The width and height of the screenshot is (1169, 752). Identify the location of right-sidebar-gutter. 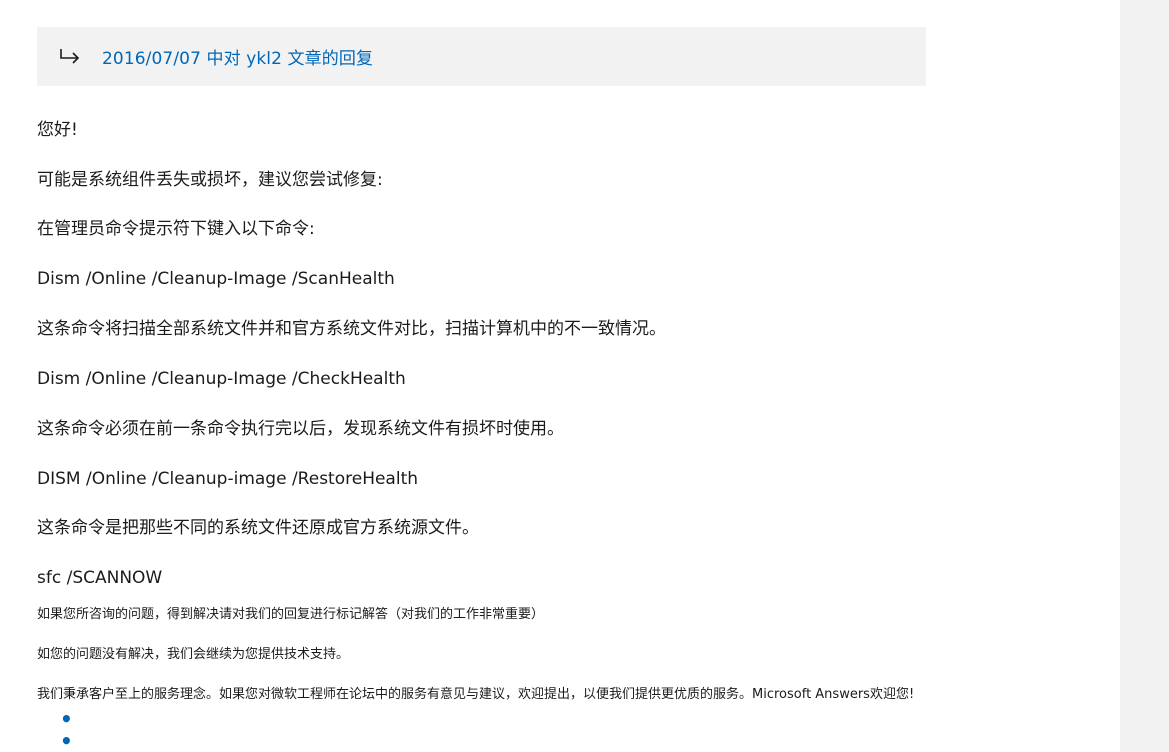
(1144, 376).